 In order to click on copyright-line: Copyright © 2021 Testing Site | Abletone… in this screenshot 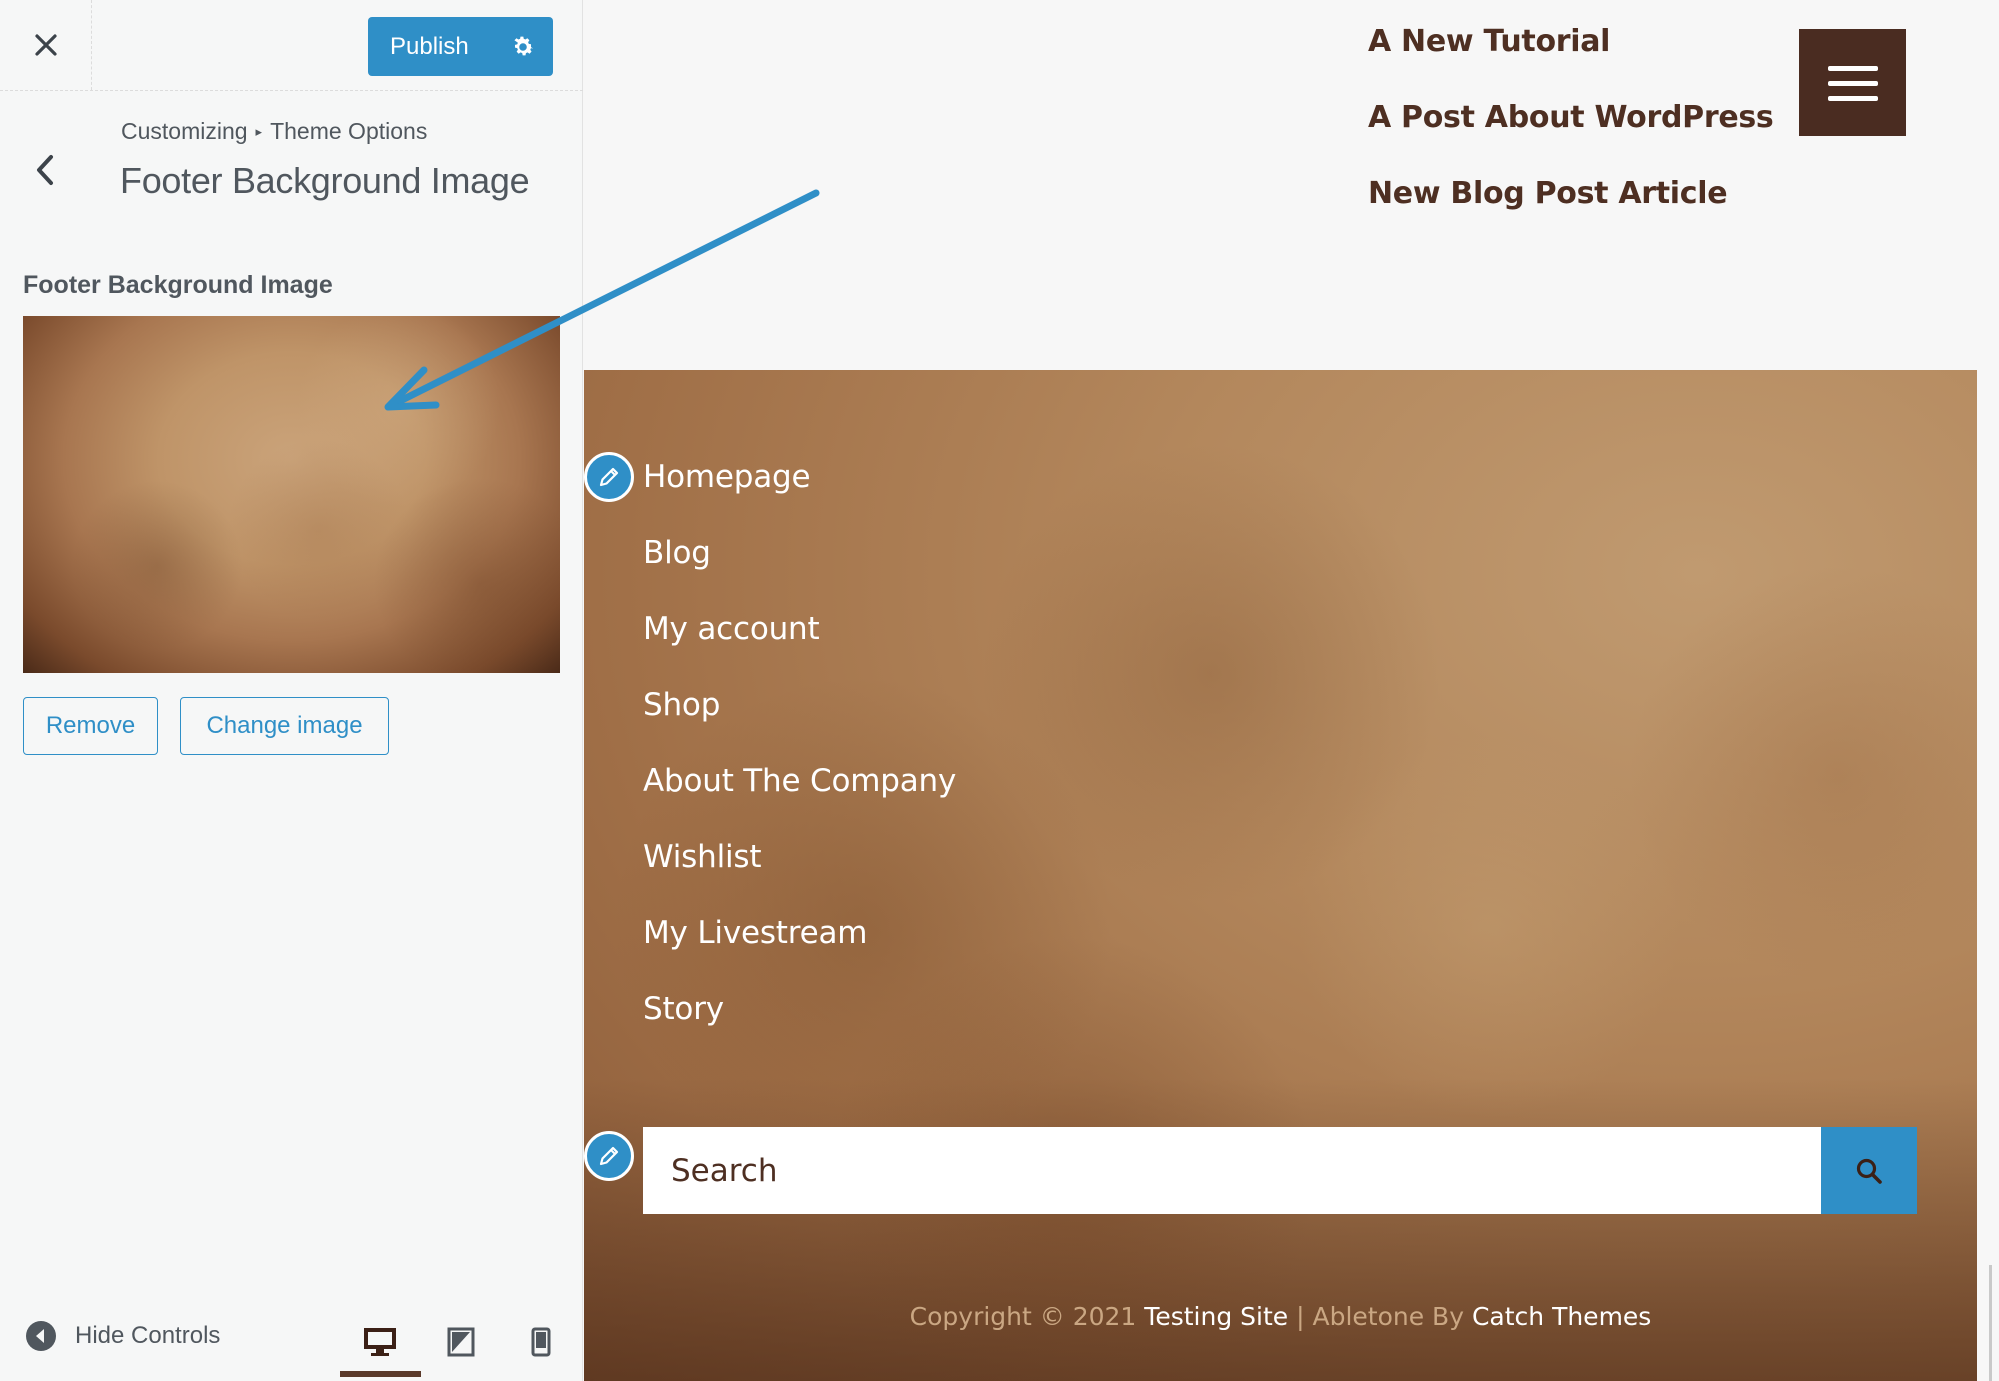, I will do `click(1280, 1316)`.